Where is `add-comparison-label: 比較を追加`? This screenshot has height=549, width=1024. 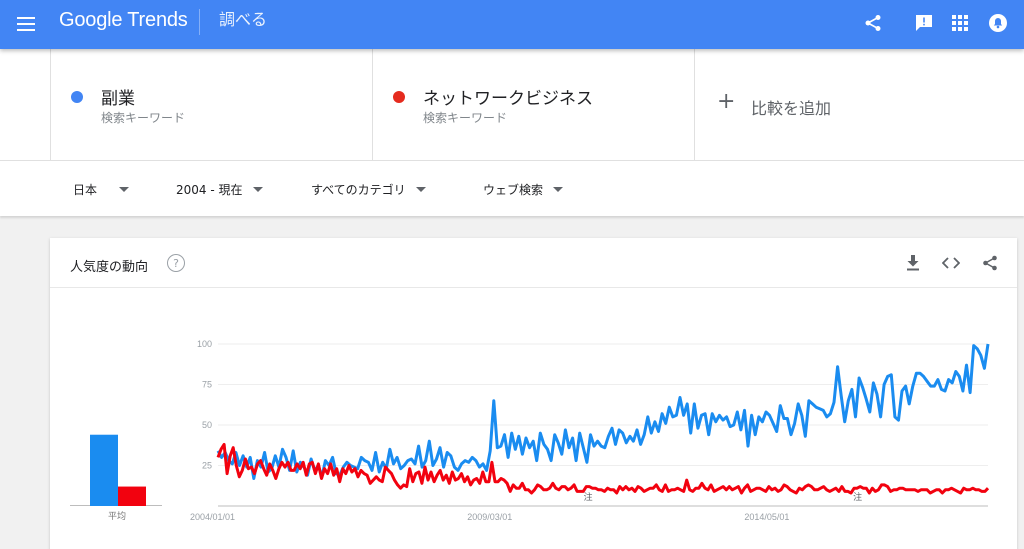 add-comparison-label: 比較を追加 is located at coordinates (791, 108).